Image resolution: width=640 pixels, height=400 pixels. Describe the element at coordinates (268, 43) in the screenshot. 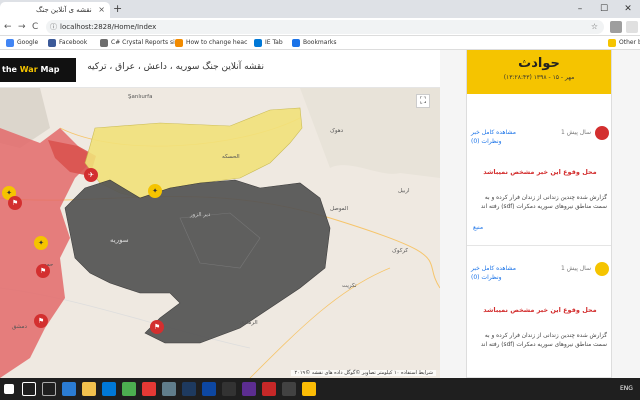

I see `bookmark-ie-tab: IE Tab` at that location.